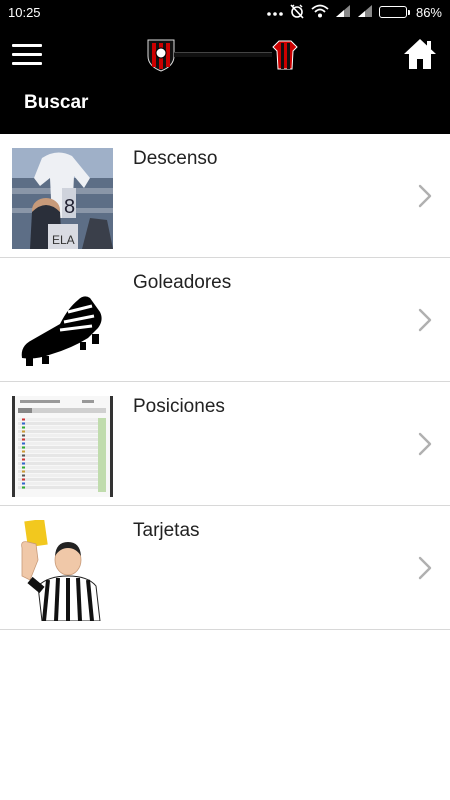 This screenshot has height=800, width=450. I want to click on club-crest-logo, so click(222, 55).